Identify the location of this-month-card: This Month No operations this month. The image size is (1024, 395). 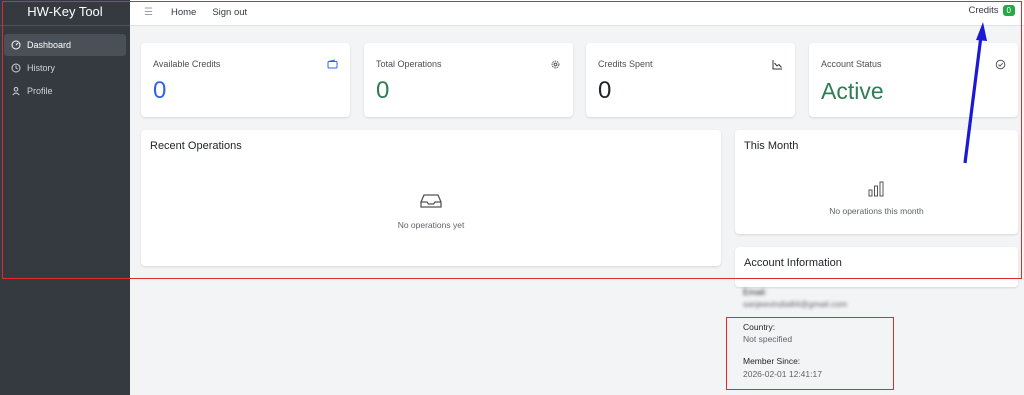
(876, 182).